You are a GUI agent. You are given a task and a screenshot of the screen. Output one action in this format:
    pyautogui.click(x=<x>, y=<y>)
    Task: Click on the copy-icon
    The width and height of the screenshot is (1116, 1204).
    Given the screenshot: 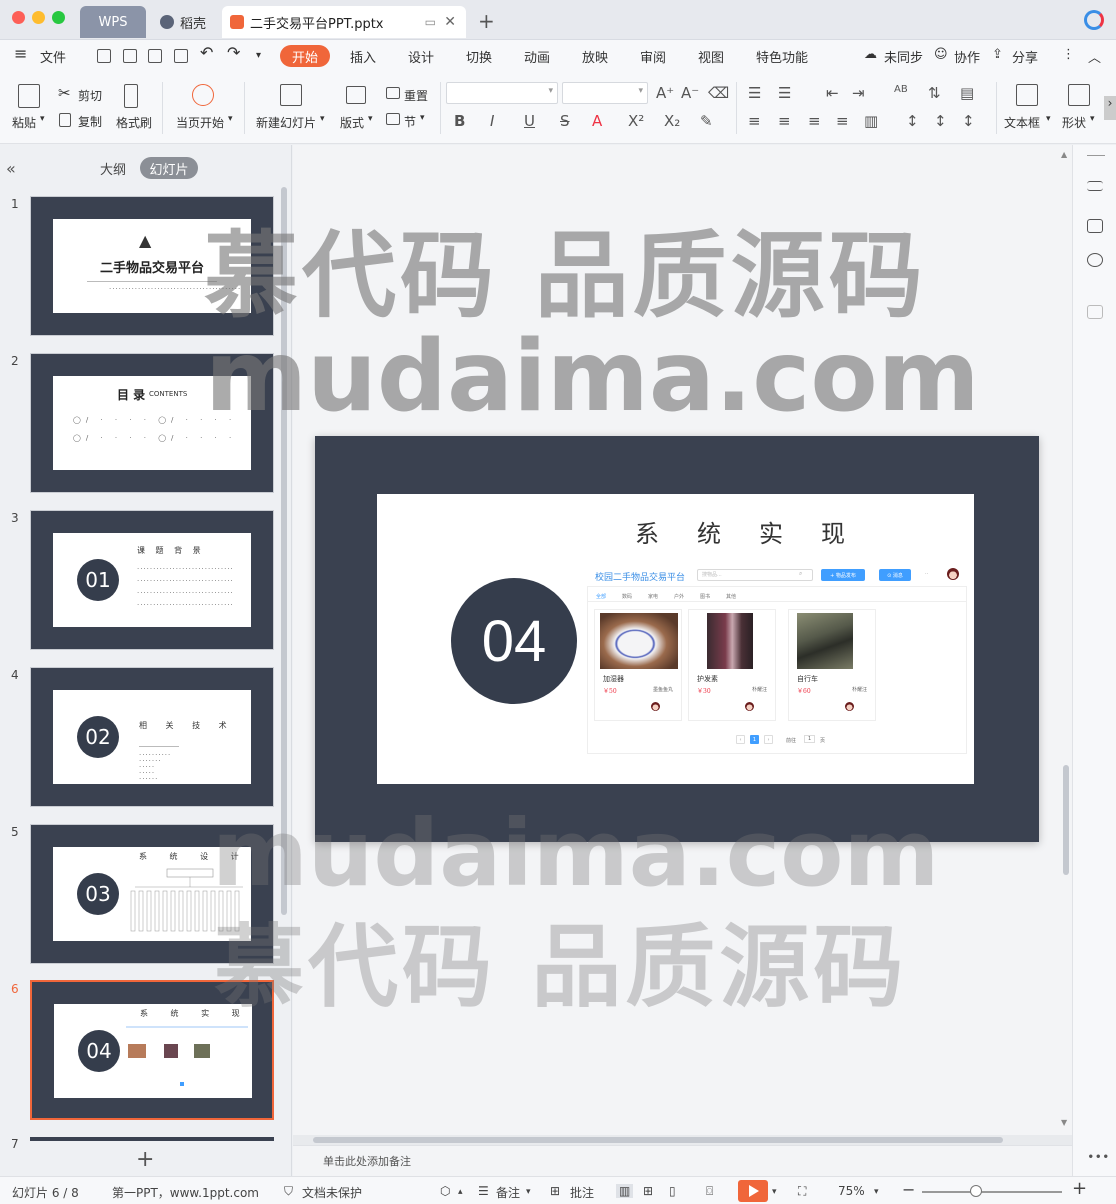 What is the action you would take?
    pyautogui.click(x=65, y=120)
    